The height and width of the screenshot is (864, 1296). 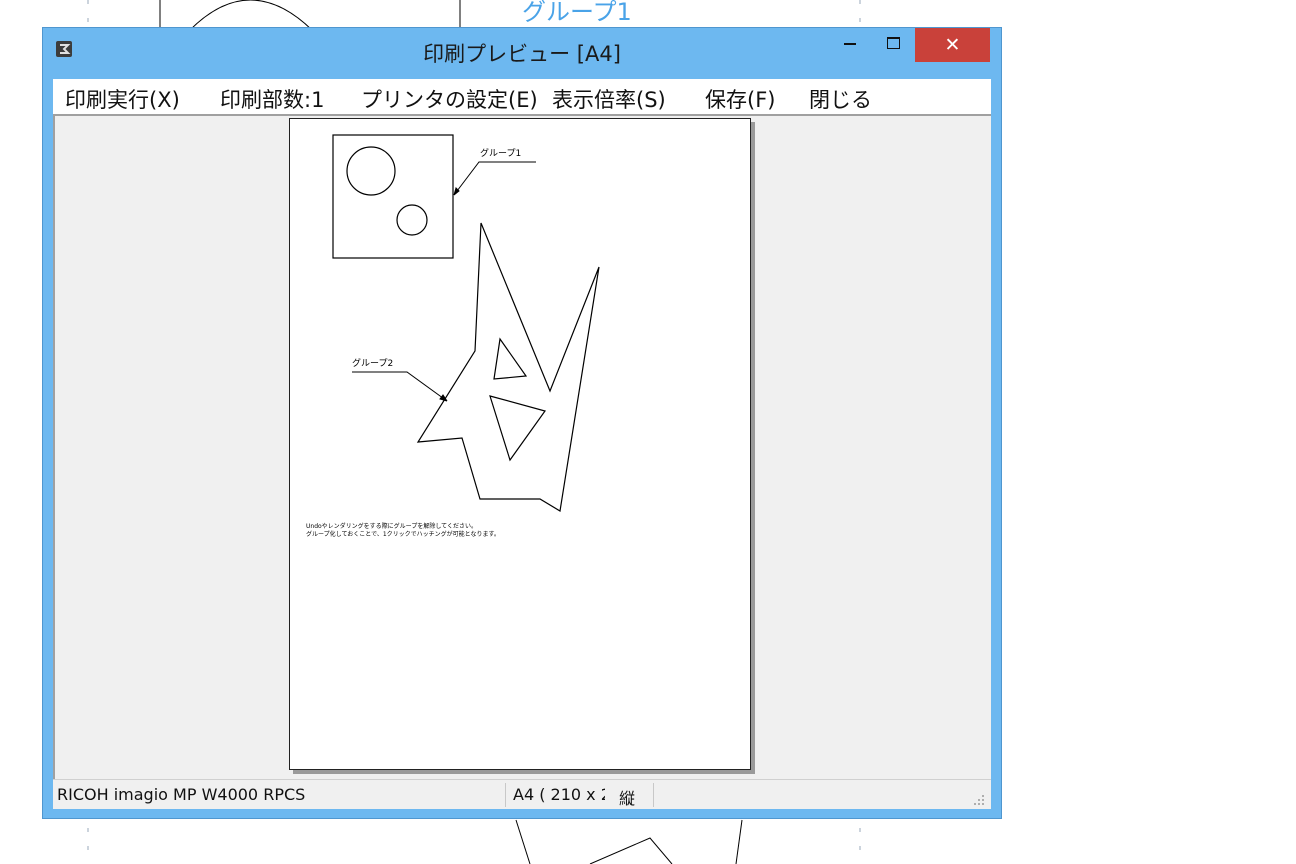 I want to click on menu-save: 保存(F), so click(x=740, y=99).